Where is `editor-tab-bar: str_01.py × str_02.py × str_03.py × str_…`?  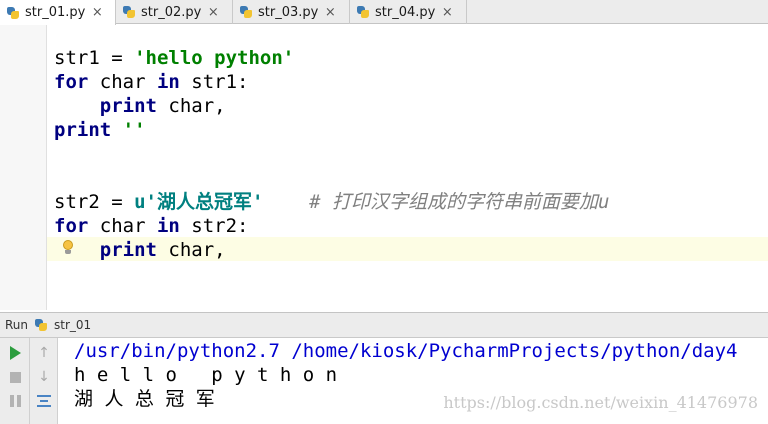 editor-tab-bar: str_01.py × str_02.py × str_03.py × str_… is located at coordinates (384, 12).